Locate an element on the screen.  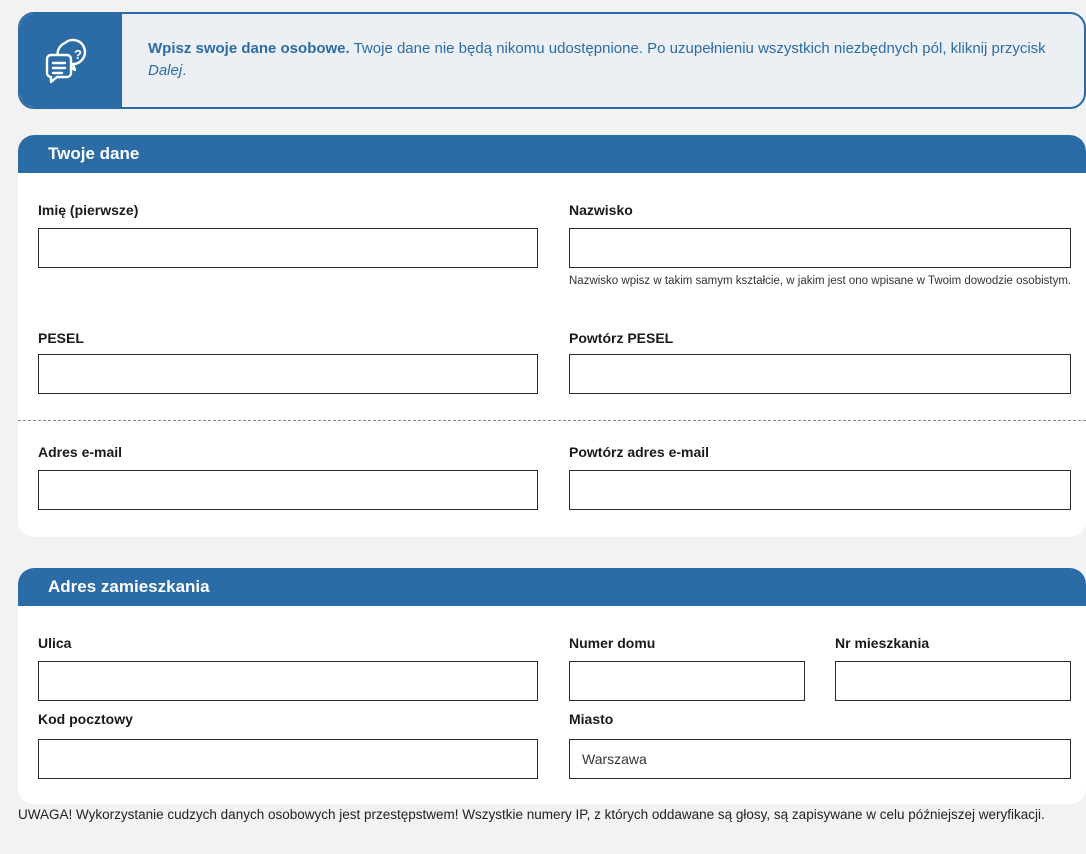
info-bold: Wpisz swoje dane osobowe. is located at coordinates (249, 48).